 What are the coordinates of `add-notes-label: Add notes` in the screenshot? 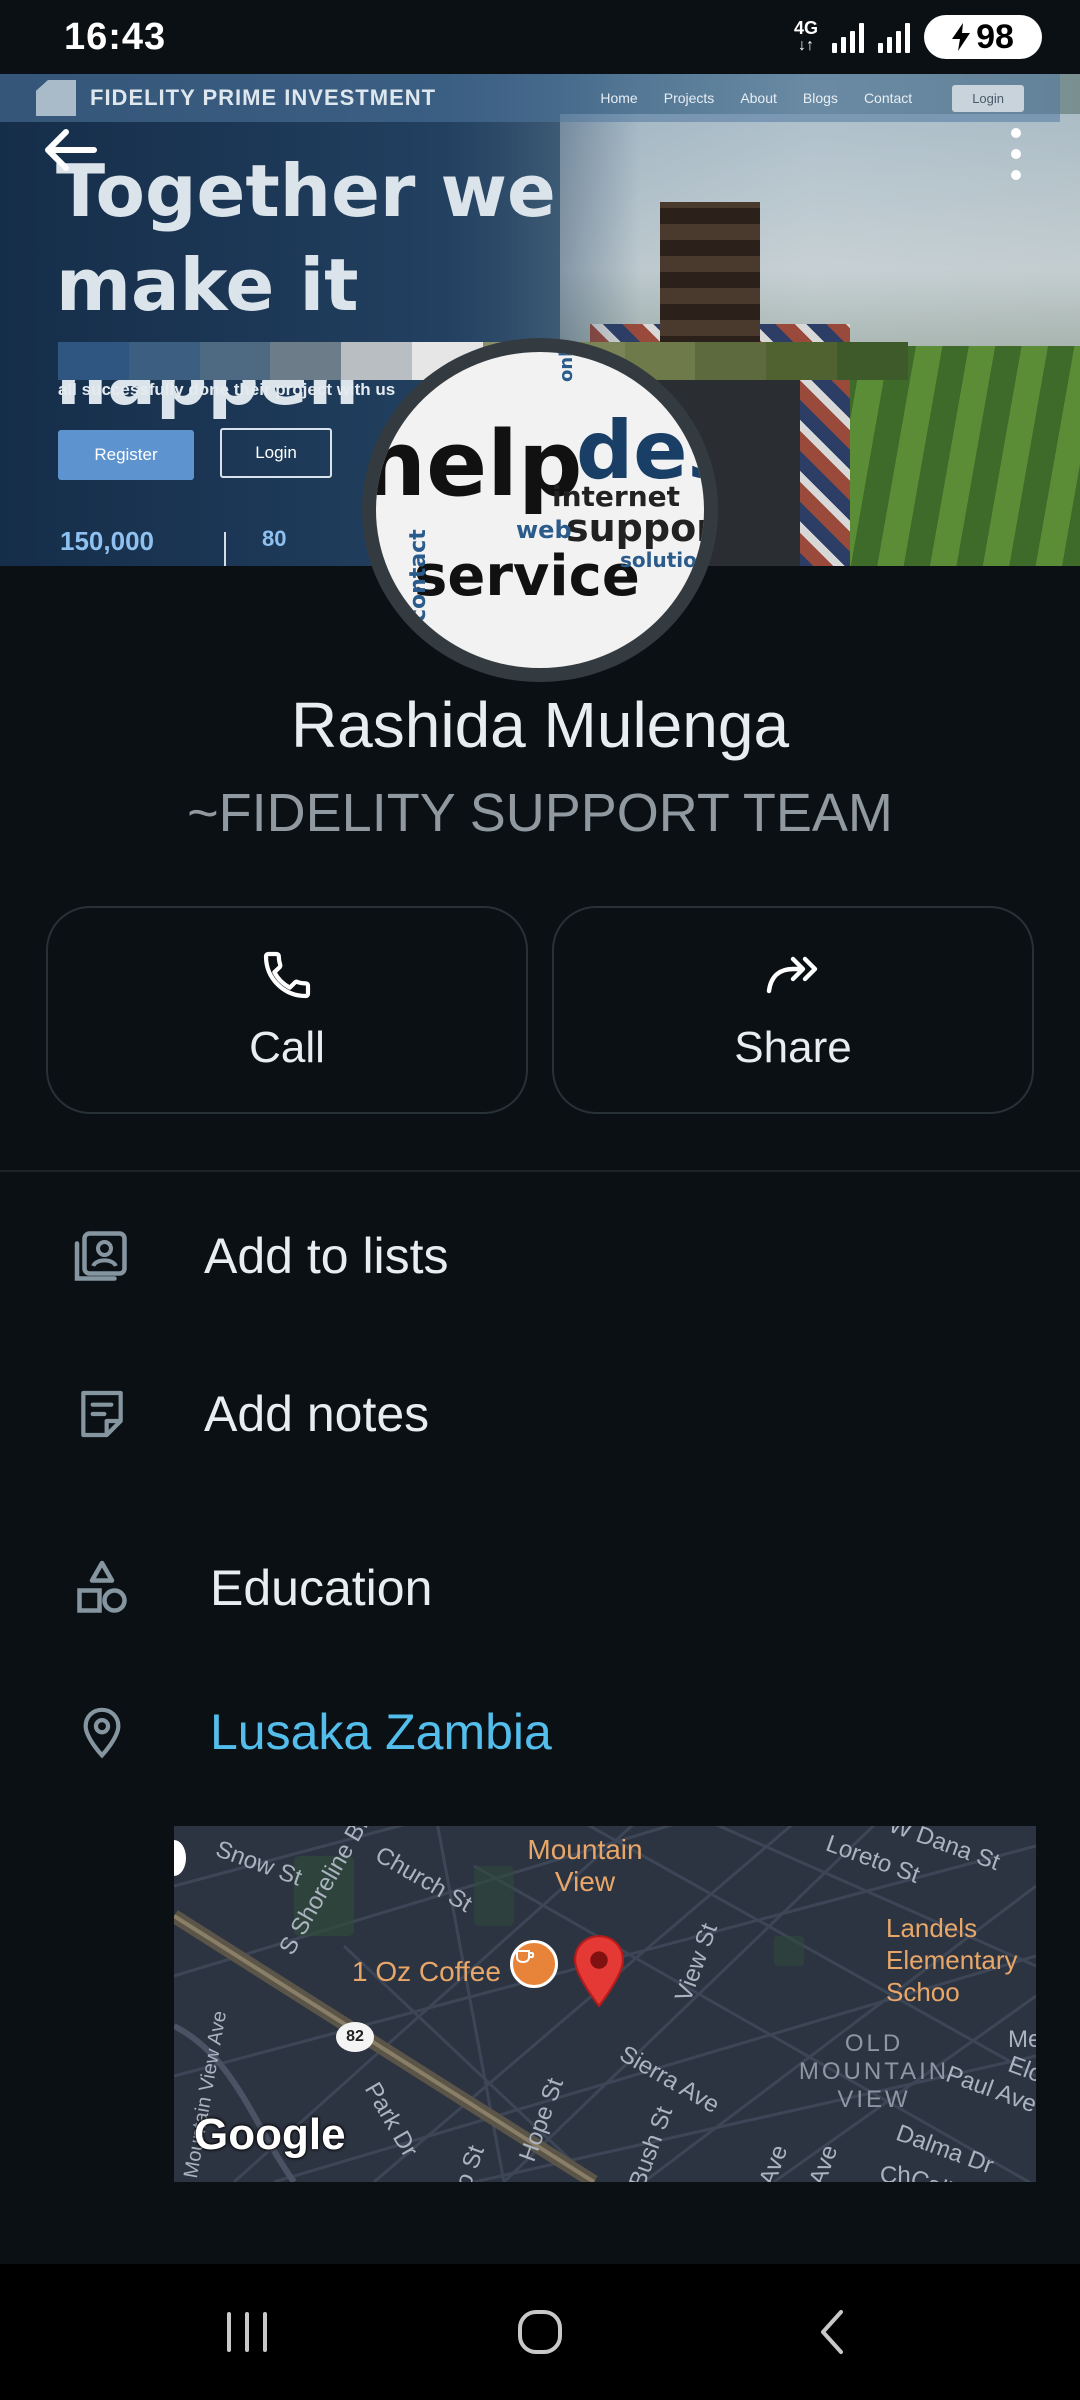 It's located at (317, 1414).